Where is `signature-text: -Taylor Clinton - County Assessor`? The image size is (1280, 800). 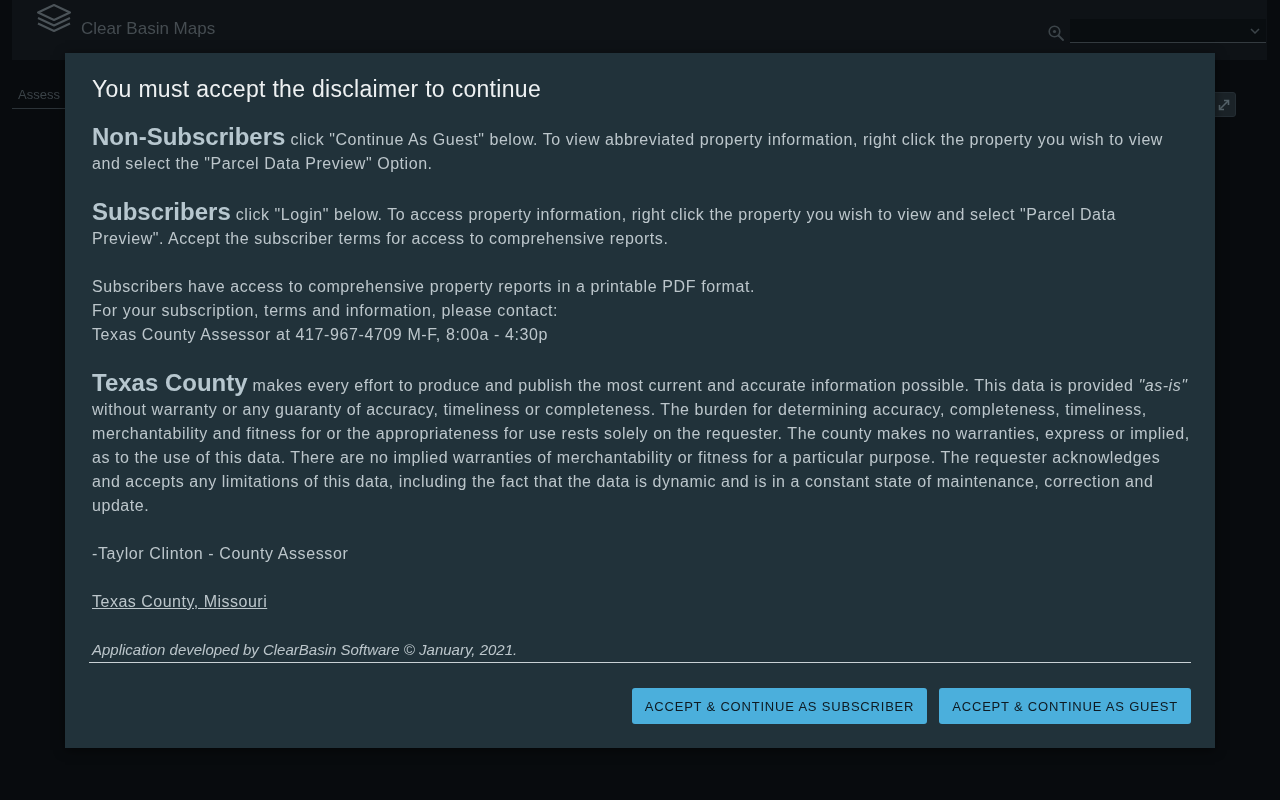 signature-text: -Taylor Clinton - County Assessor is located at coordinates (220, 554).